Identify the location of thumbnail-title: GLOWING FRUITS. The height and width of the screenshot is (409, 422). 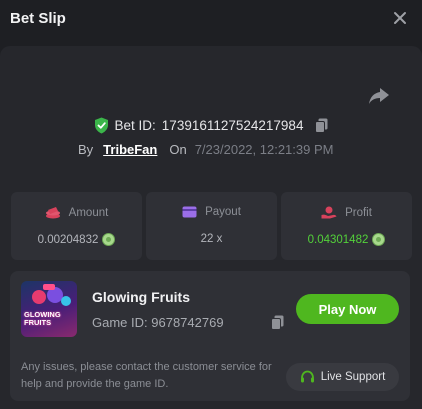
(42, 318).